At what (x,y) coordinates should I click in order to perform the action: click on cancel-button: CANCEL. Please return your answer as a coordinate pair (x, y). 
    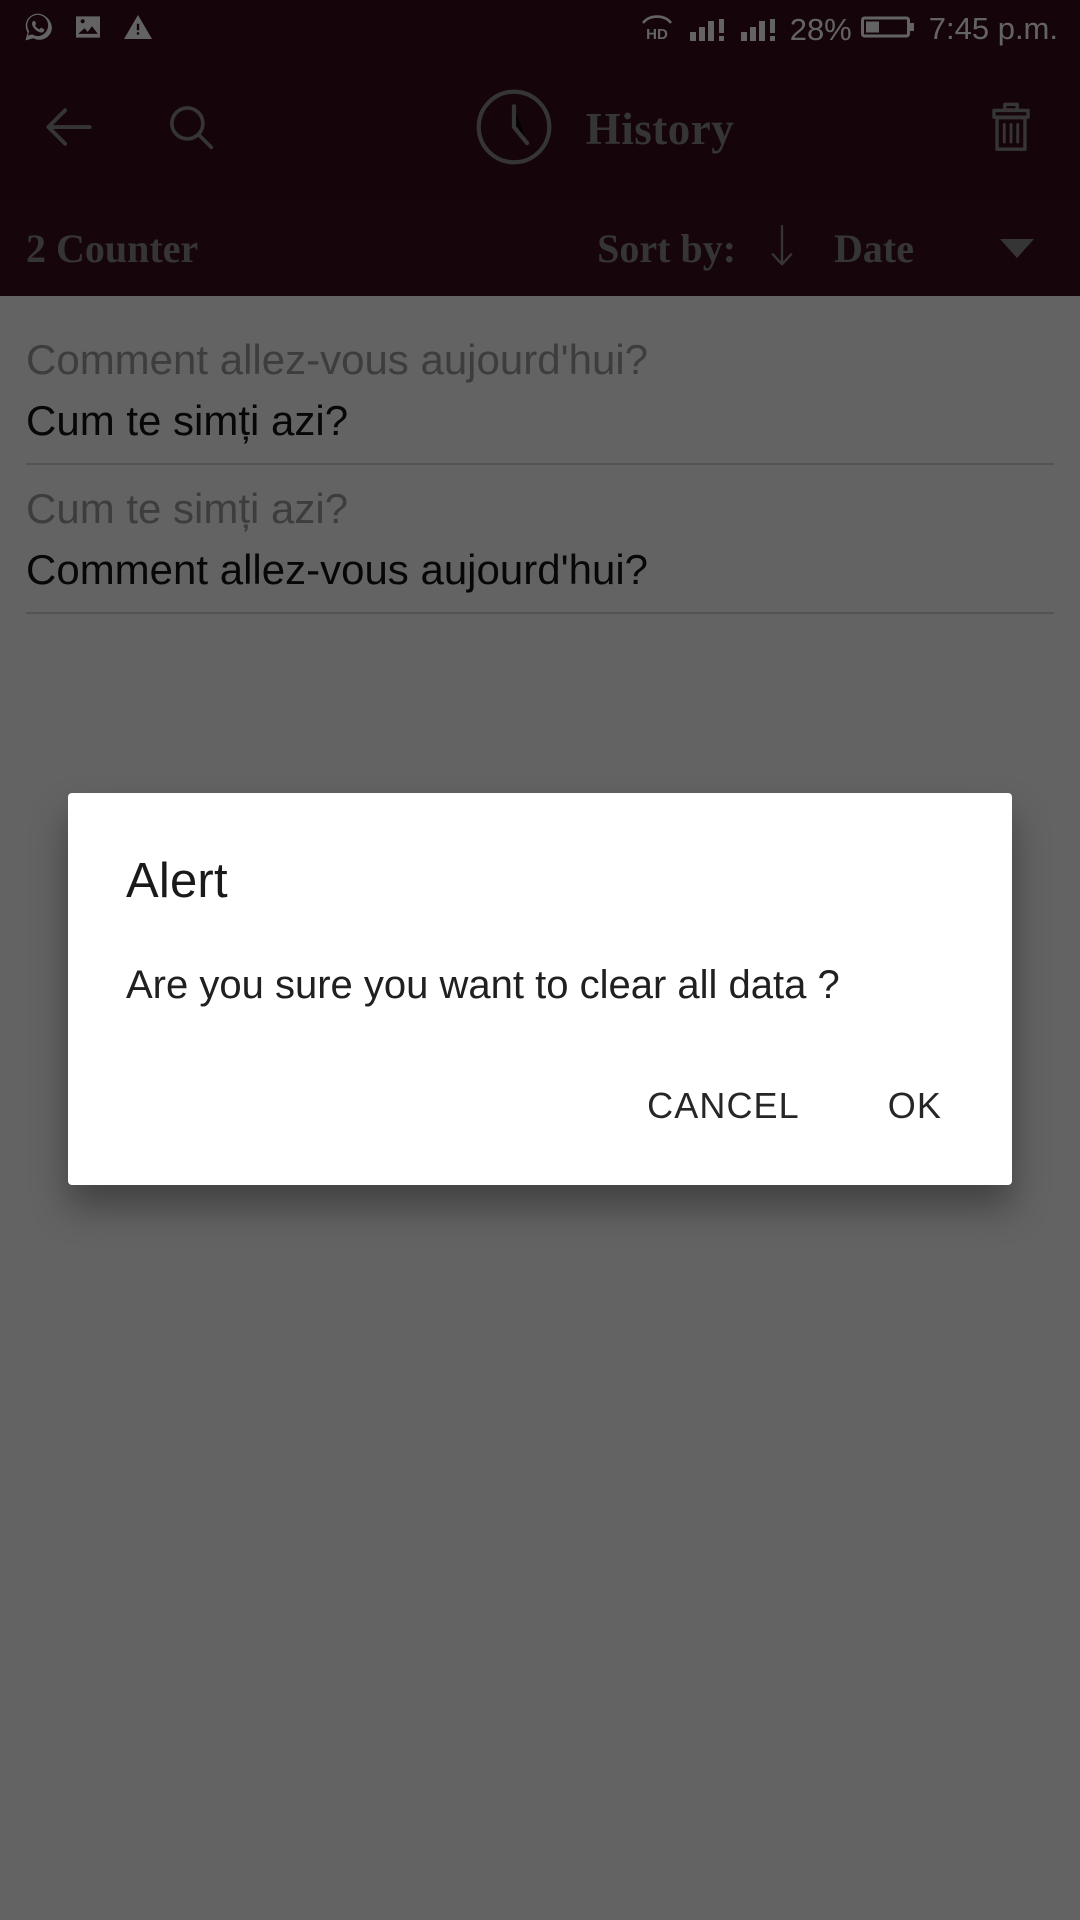
    Looking at the image, I should click on (723, 1106).